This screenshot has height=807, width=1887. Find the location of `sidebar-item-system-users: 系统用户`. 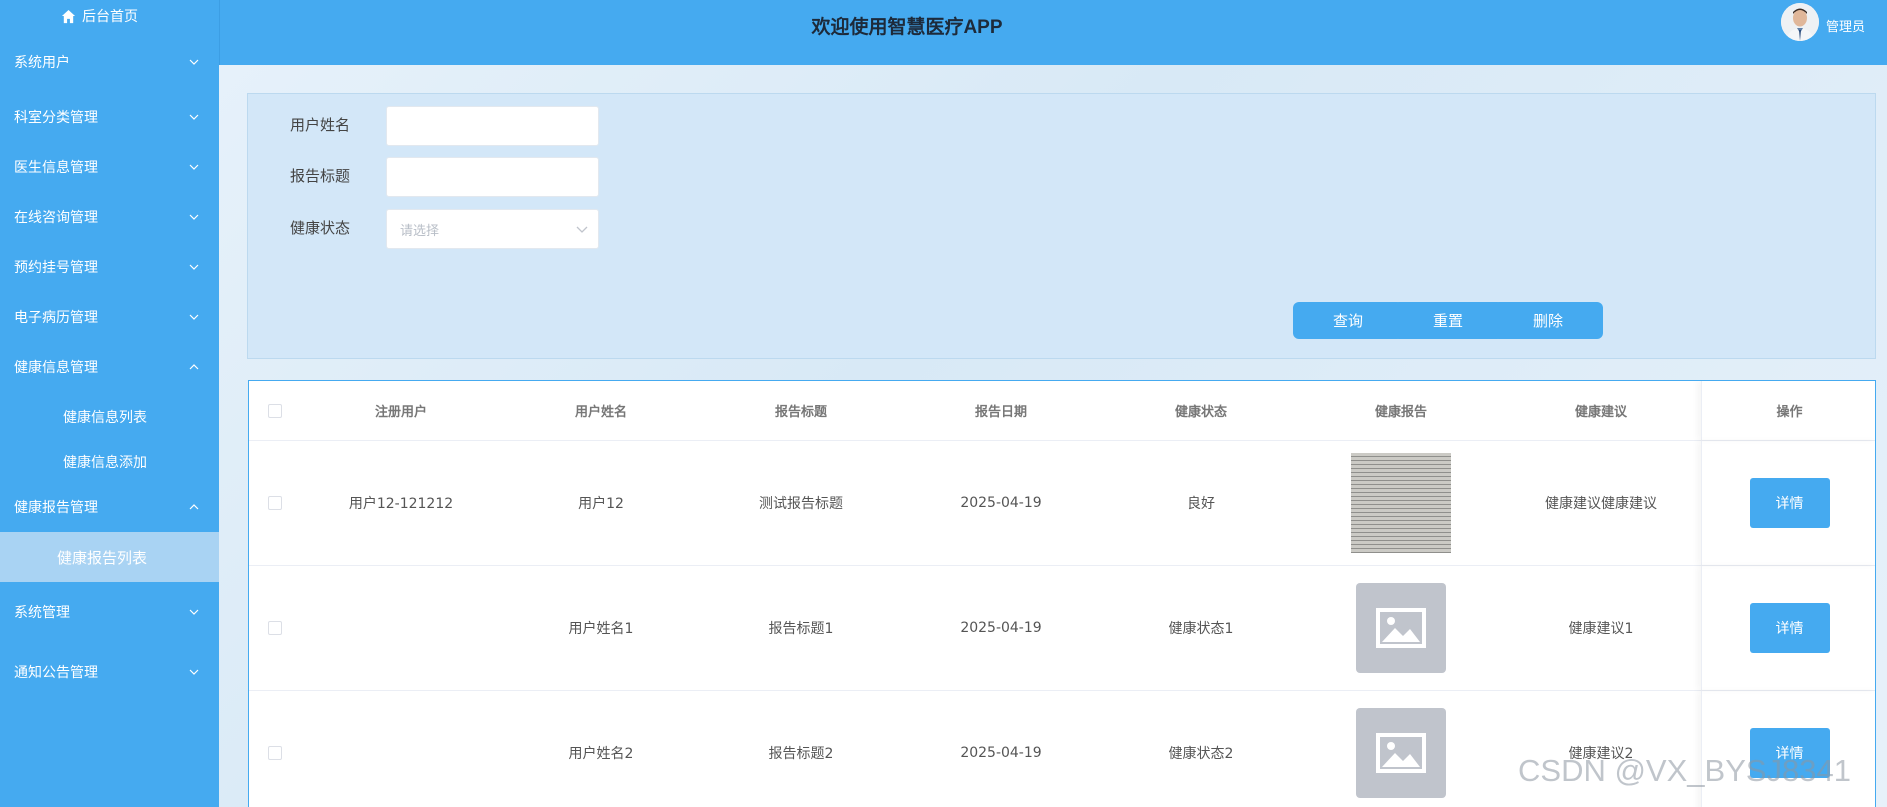

sidebar-item-system-users: 系统用户 is located at coordinates (109, 62).